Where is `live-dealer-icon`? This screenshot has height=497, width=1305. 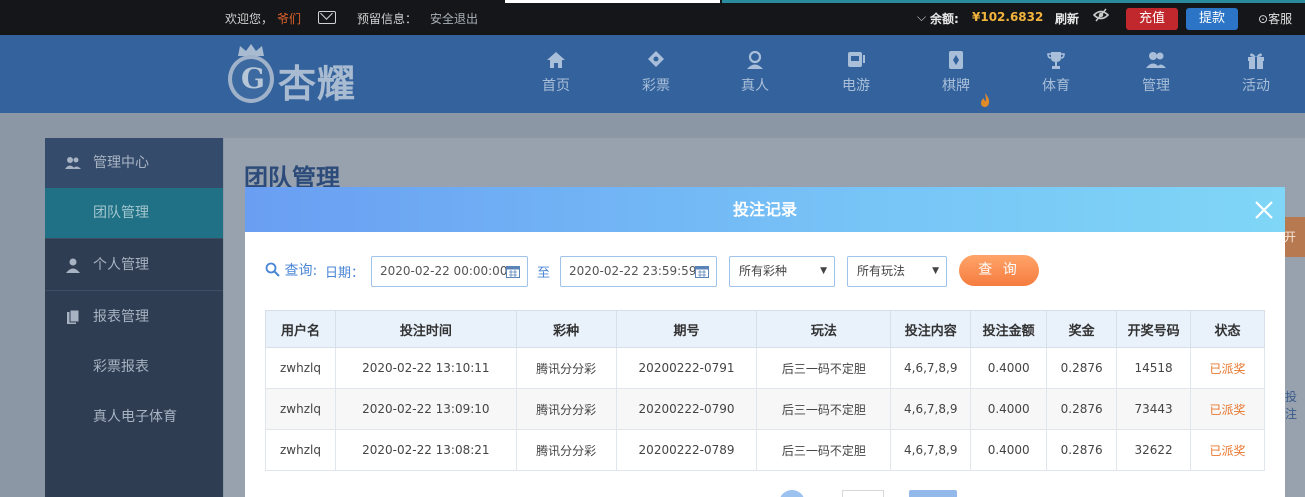 live-dealer-icon is located at coordinates (755, 59).